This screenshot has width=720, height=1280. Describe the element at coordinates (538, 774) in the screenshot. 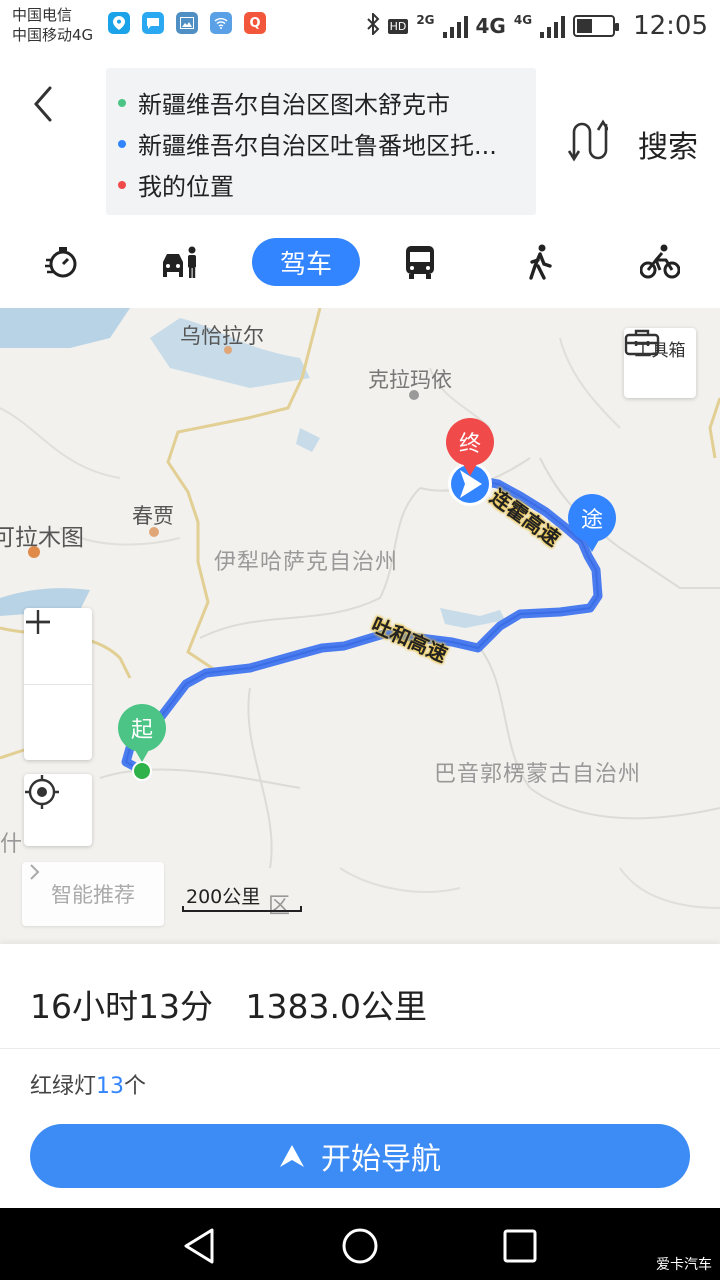

I see `map-label-bayin: 巴音郭楞蒙古自治州` at that location.